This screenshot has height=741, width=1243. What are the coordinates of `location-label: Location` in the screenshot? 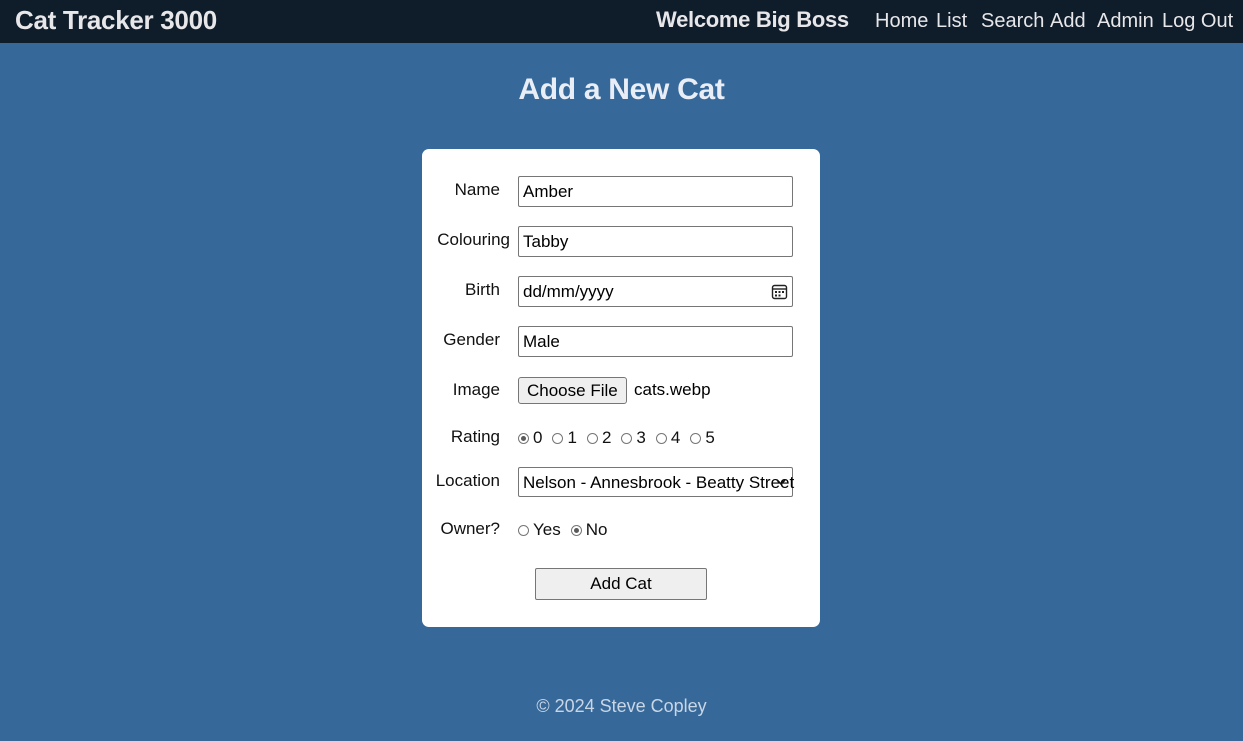 It's located at (467, 480).